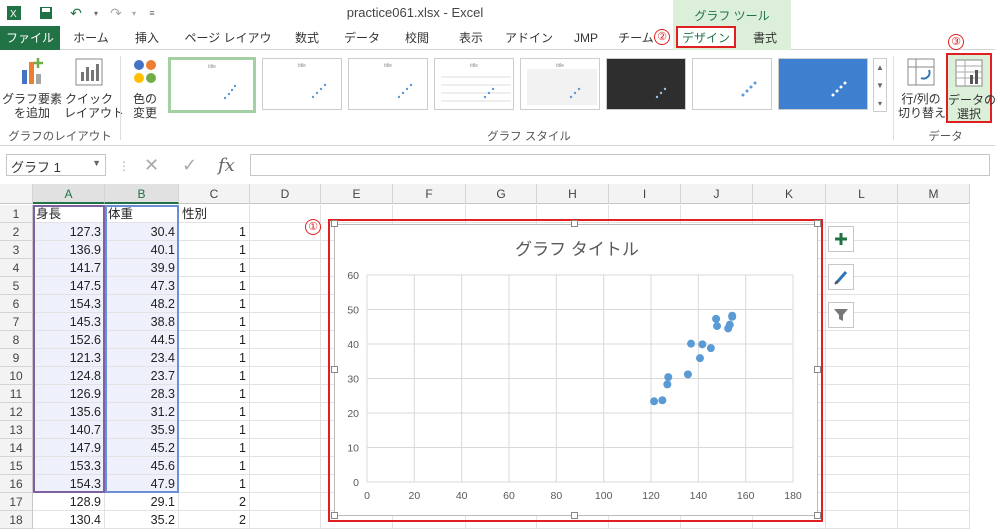 The height and width of the screenshot is (529, 995). I want to click on column-header-e: E, so click(357, 194).